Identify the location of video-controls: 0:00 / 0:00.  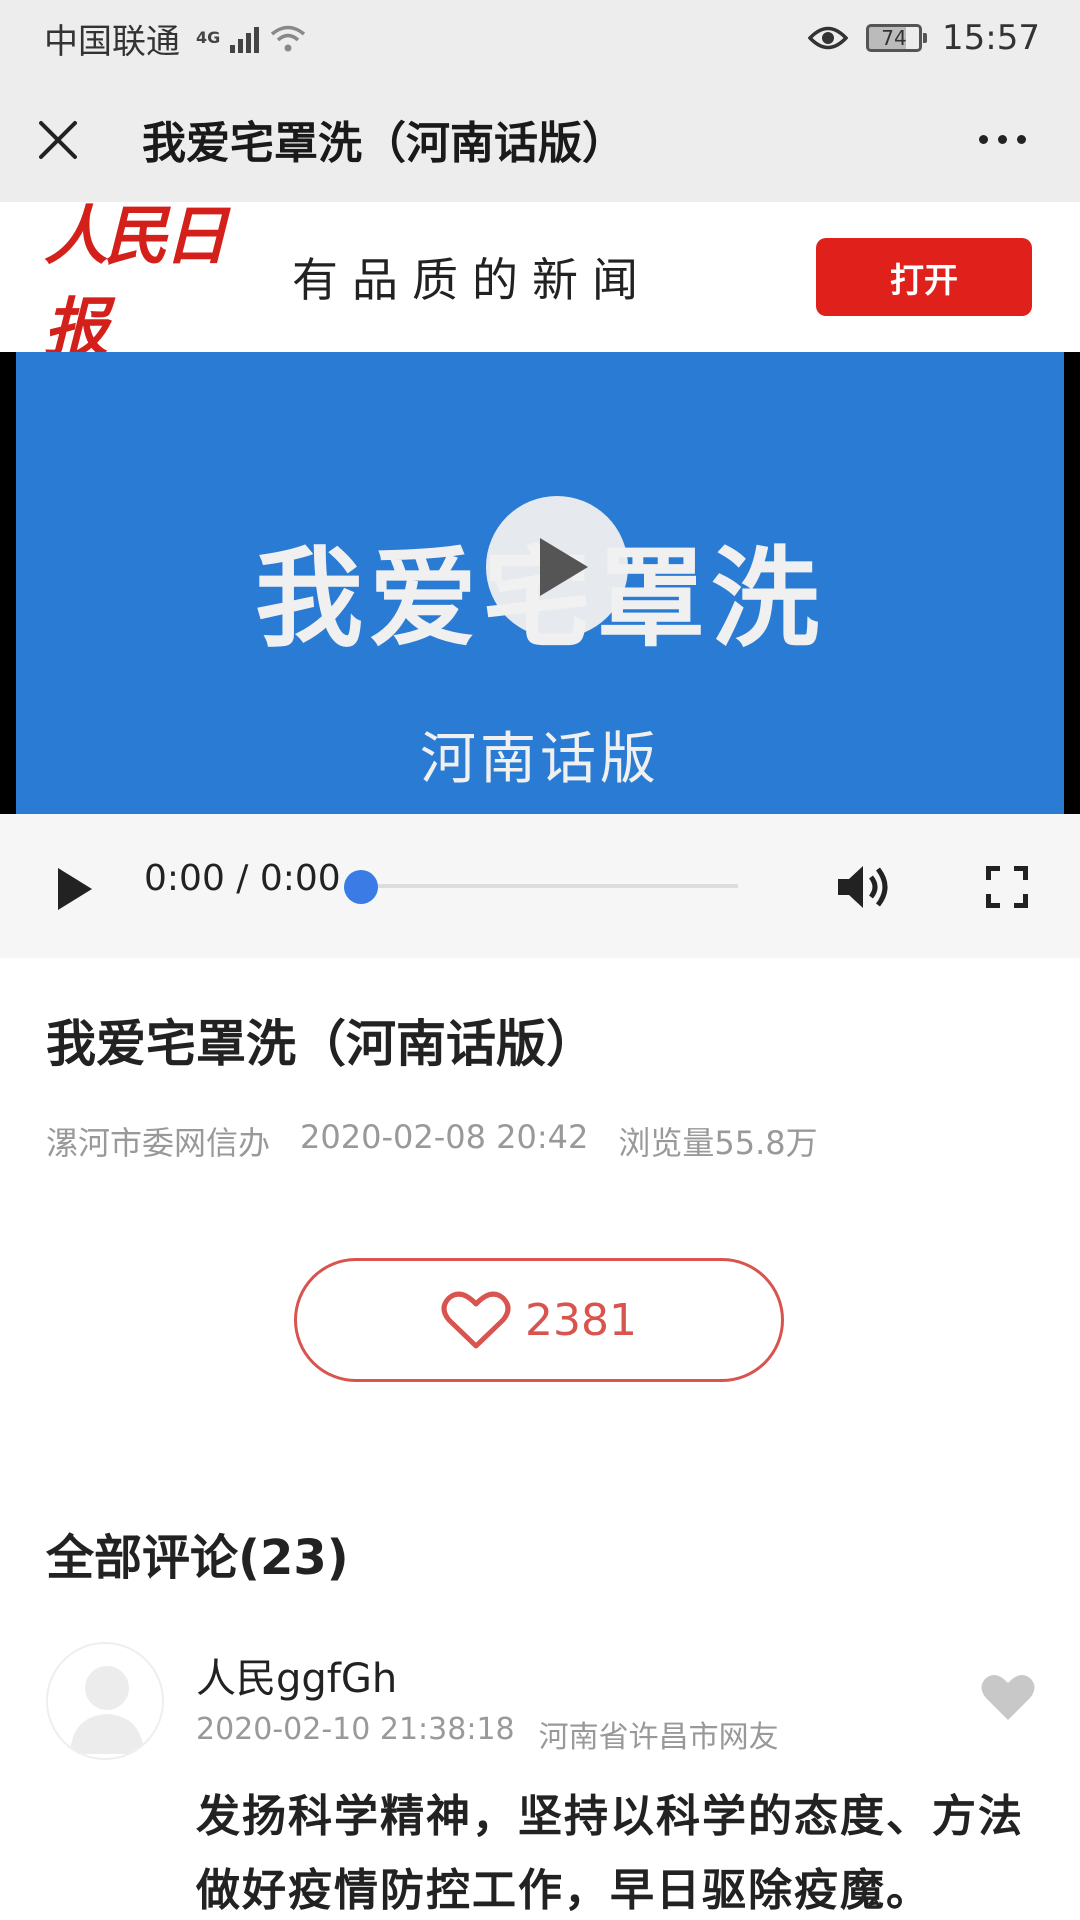
(540, 886).